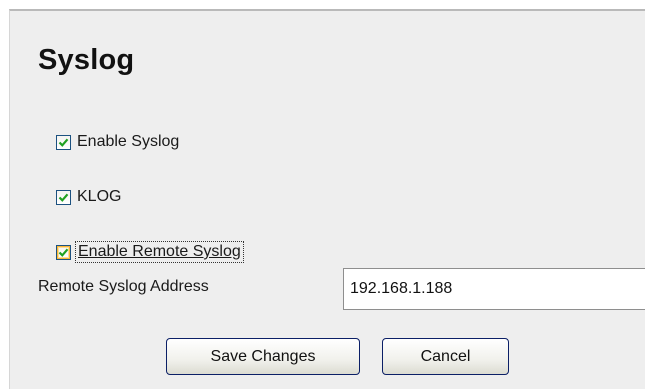 This screenshot has width=645, height=389. Describe the element at coordinates (159, 252) in the screenshot. I see `enable-remote-syslog-label: Enable Remote Syslog` at that location.